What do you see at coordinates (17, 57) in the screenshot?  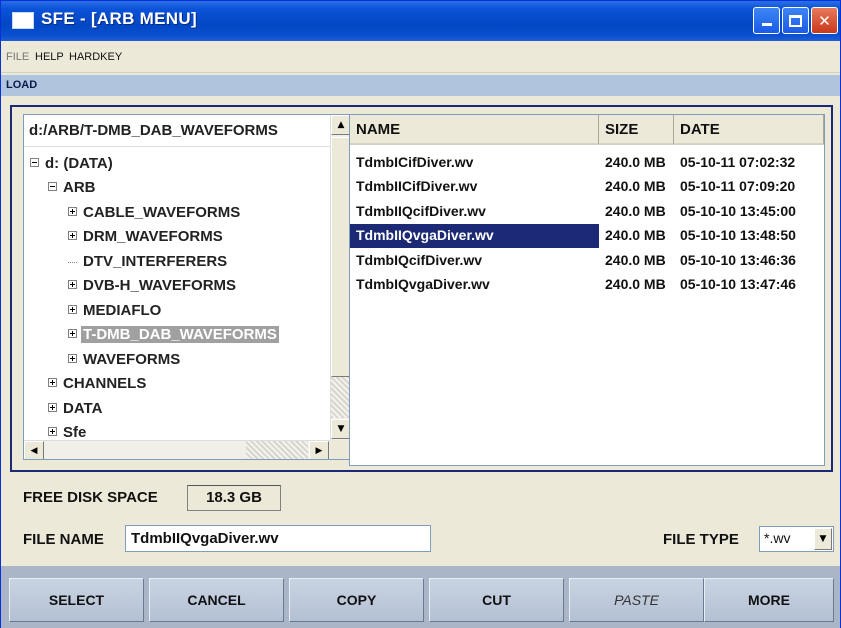 I see `menu-file: FILE` at bounding box center [17, 57].